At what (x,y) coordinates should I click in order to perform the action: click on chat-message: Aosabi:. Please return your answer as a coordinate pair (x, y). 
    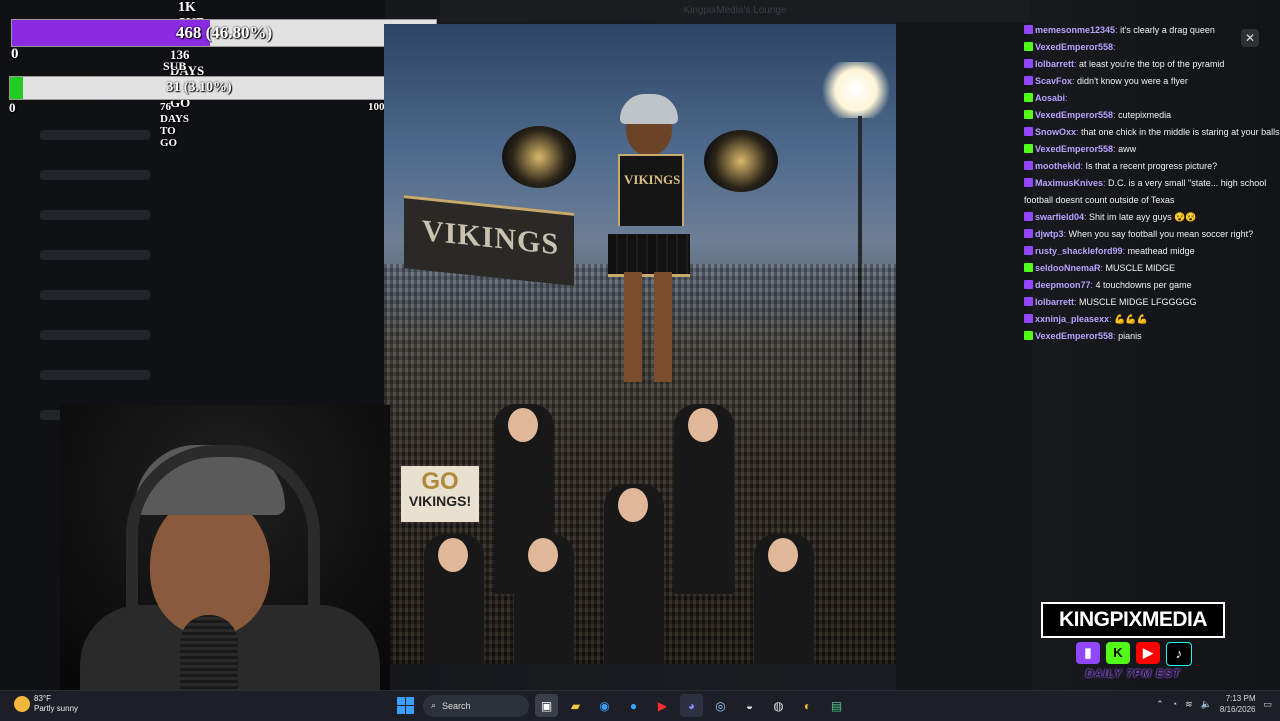
    Looking at the image, I should click on (1150, 98).